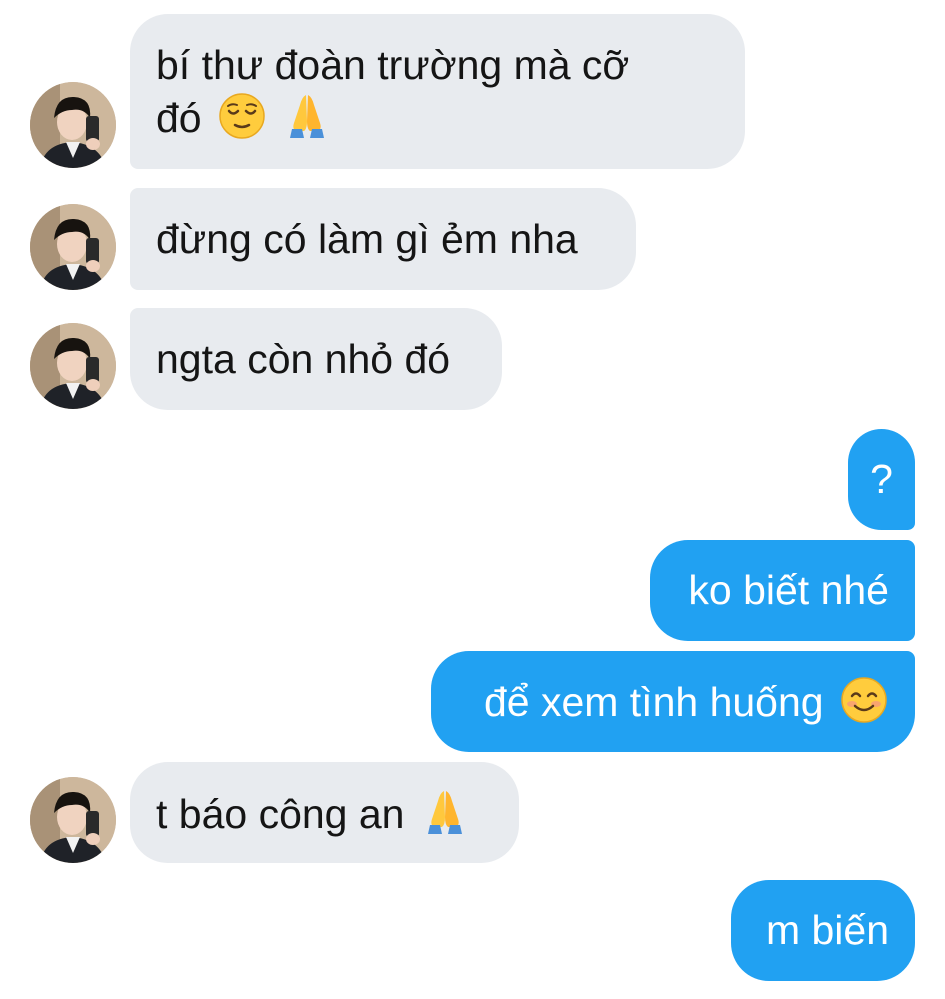 The width and height of the screenshot is (945, 999). Describe the element at coordinates (303, 359) in the screenshot. I see `message-text: ngta còn nhỏ đó` at that location.